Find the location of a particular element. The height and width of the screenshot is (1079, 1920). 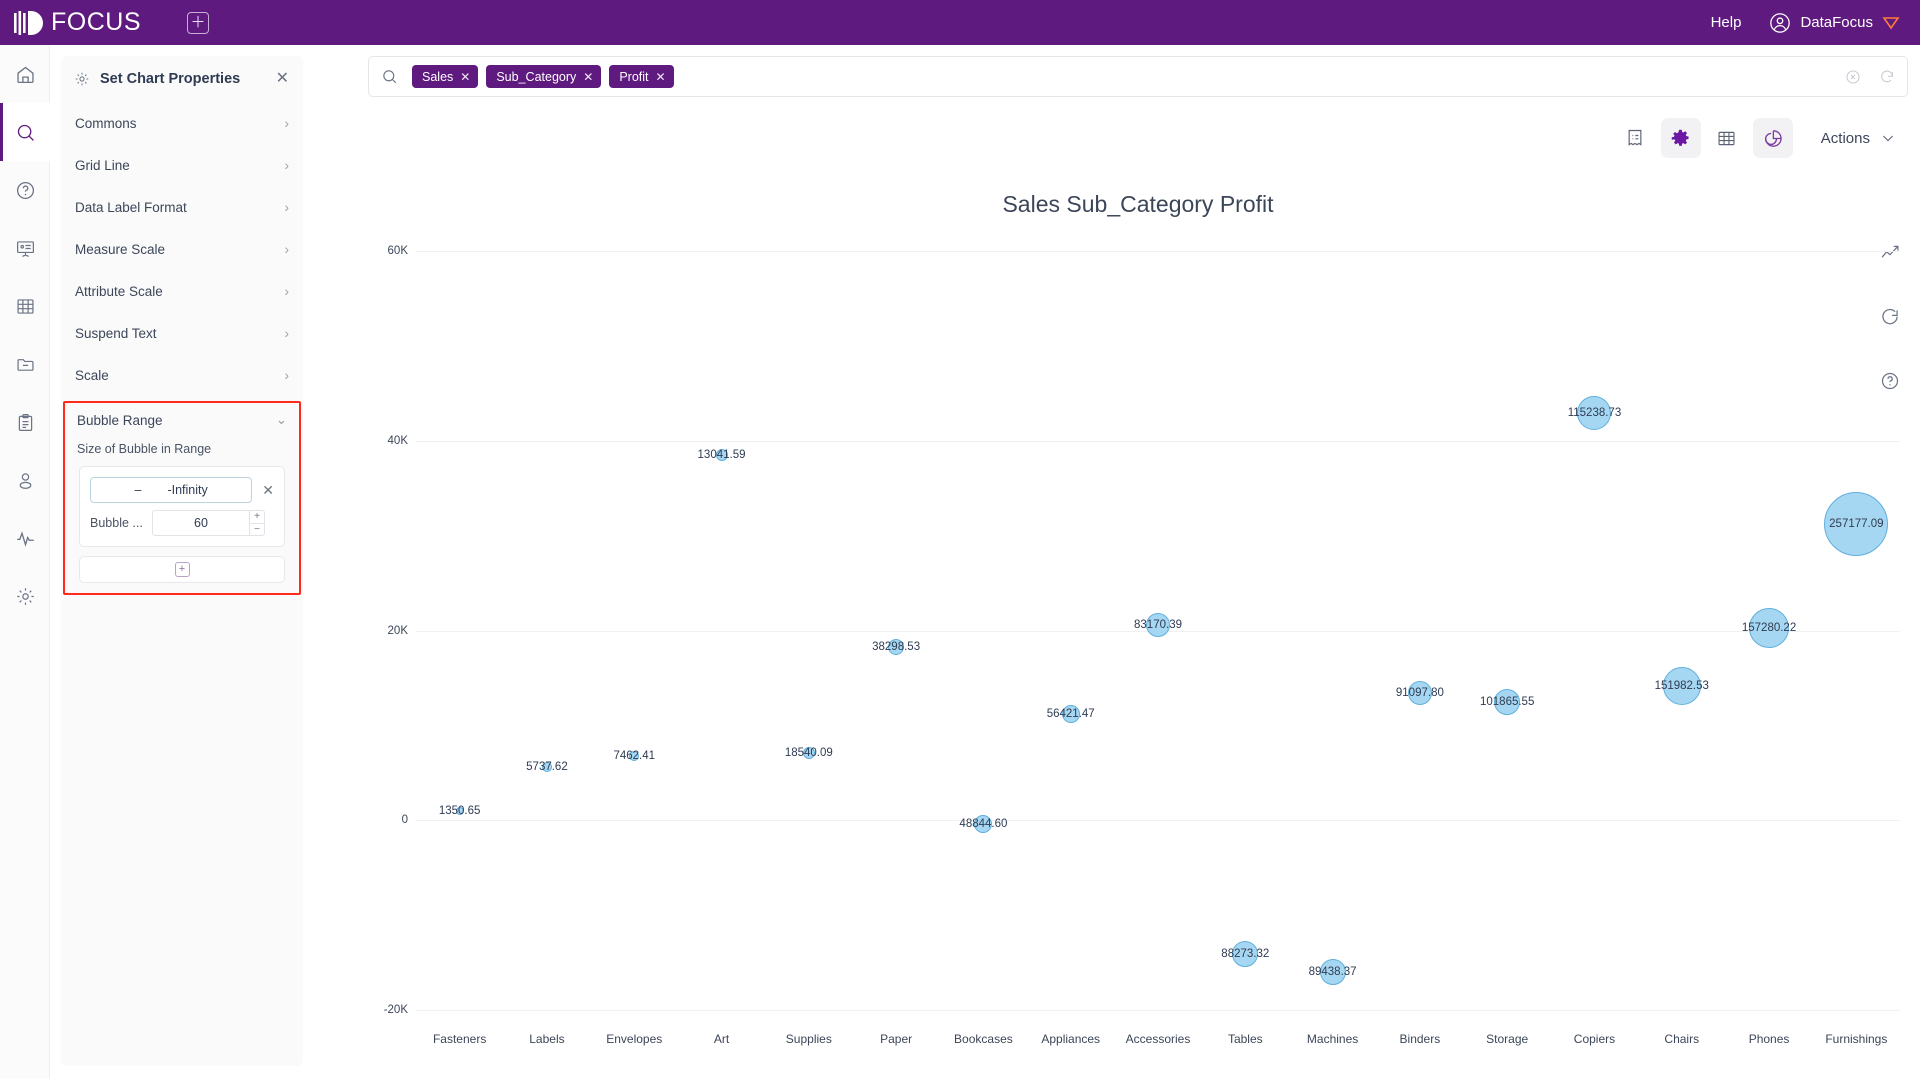

y-axis-tick: 60K is located at coordinates (397, 251).